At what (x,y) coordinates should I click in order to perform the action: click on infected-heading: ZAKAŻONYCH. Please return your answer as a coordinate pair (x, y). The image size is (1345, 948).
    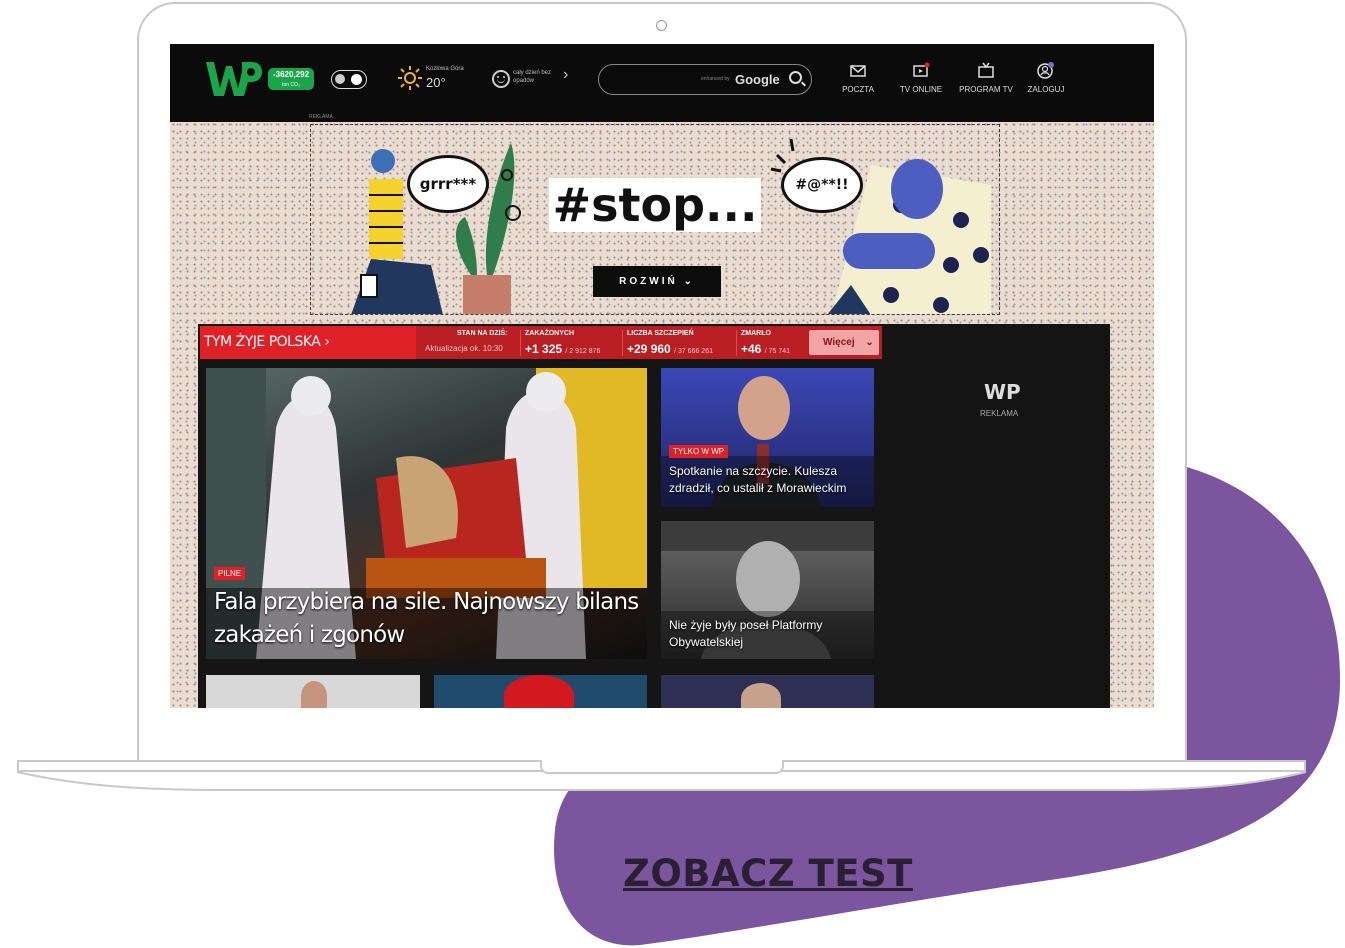
    Looking at the image, I should click on (549, 333).